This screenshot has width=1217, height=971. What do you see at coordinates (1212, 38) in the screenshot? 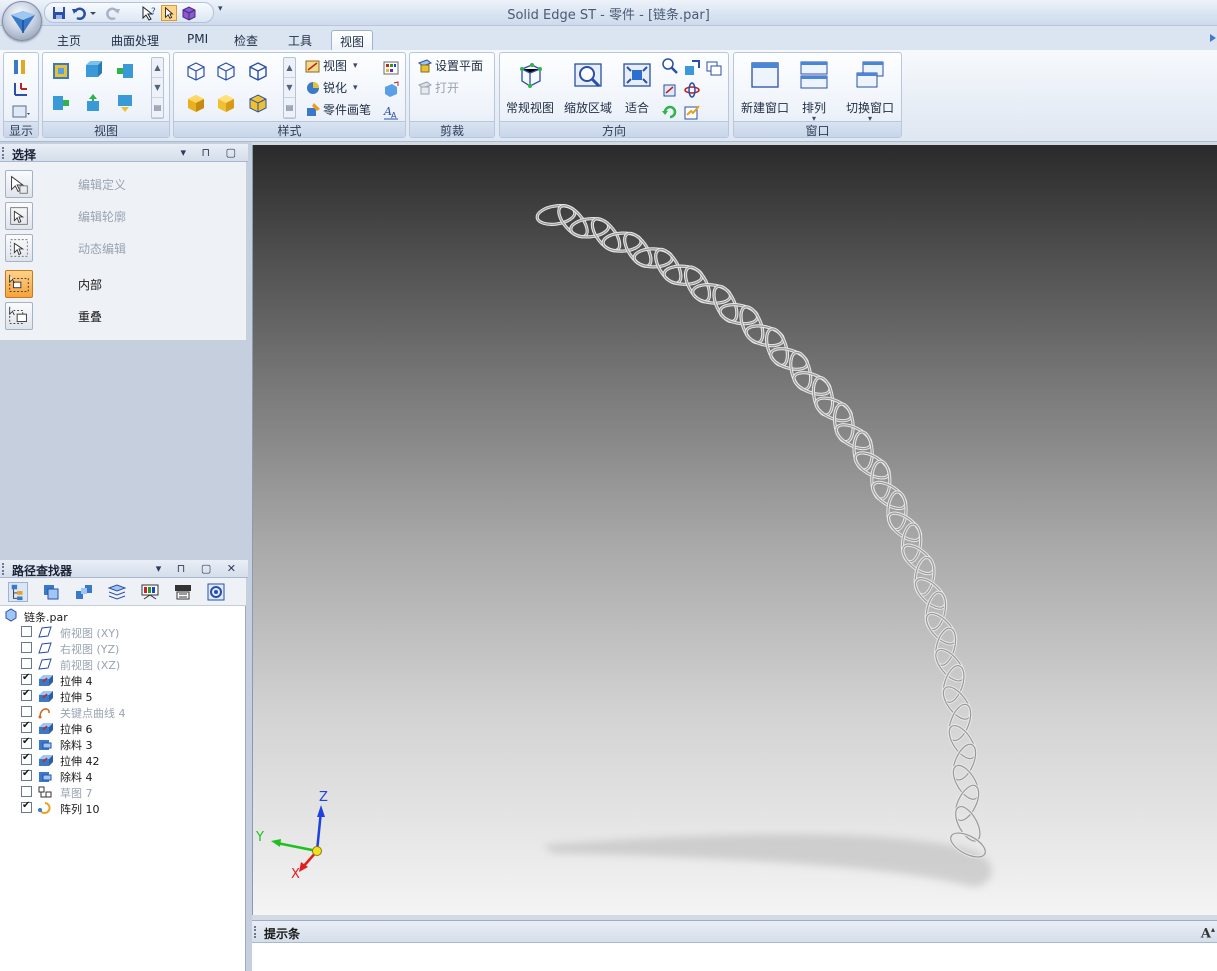
I see `help-icon` at bounding box center [1212, 38].